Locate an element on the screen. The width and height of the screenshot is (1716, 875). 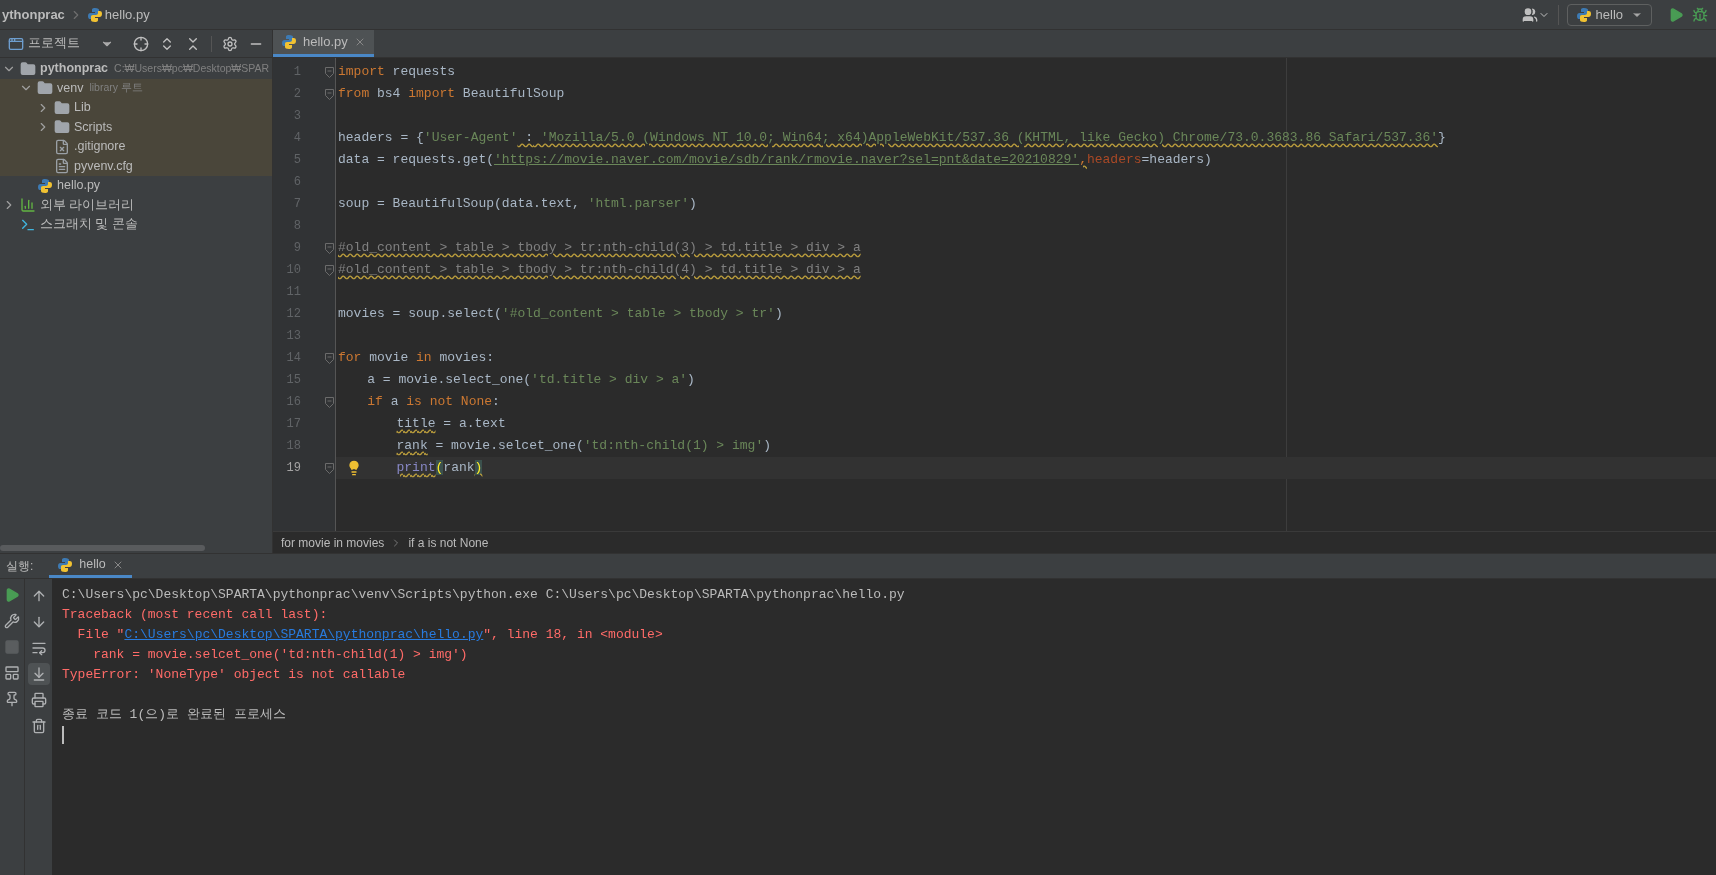
tree-item: 스크래치 및 콘솔 is located at coordinates (136, 225).